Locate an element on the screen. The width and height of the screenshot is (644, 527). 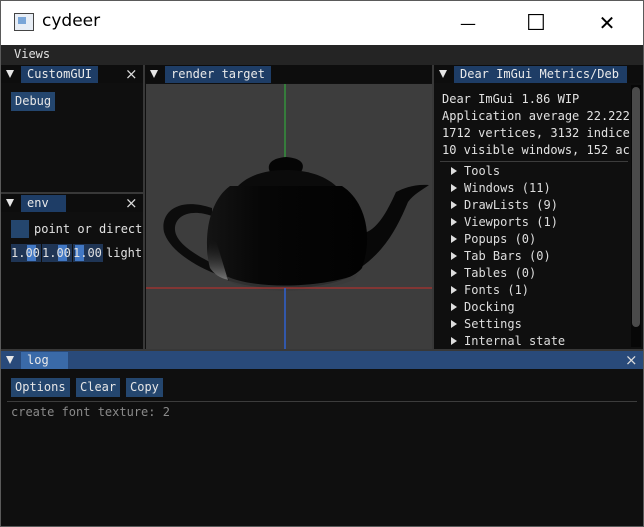
metrics-line: 1712 vertices, 3132 indice is located at coordinates (536, 133).